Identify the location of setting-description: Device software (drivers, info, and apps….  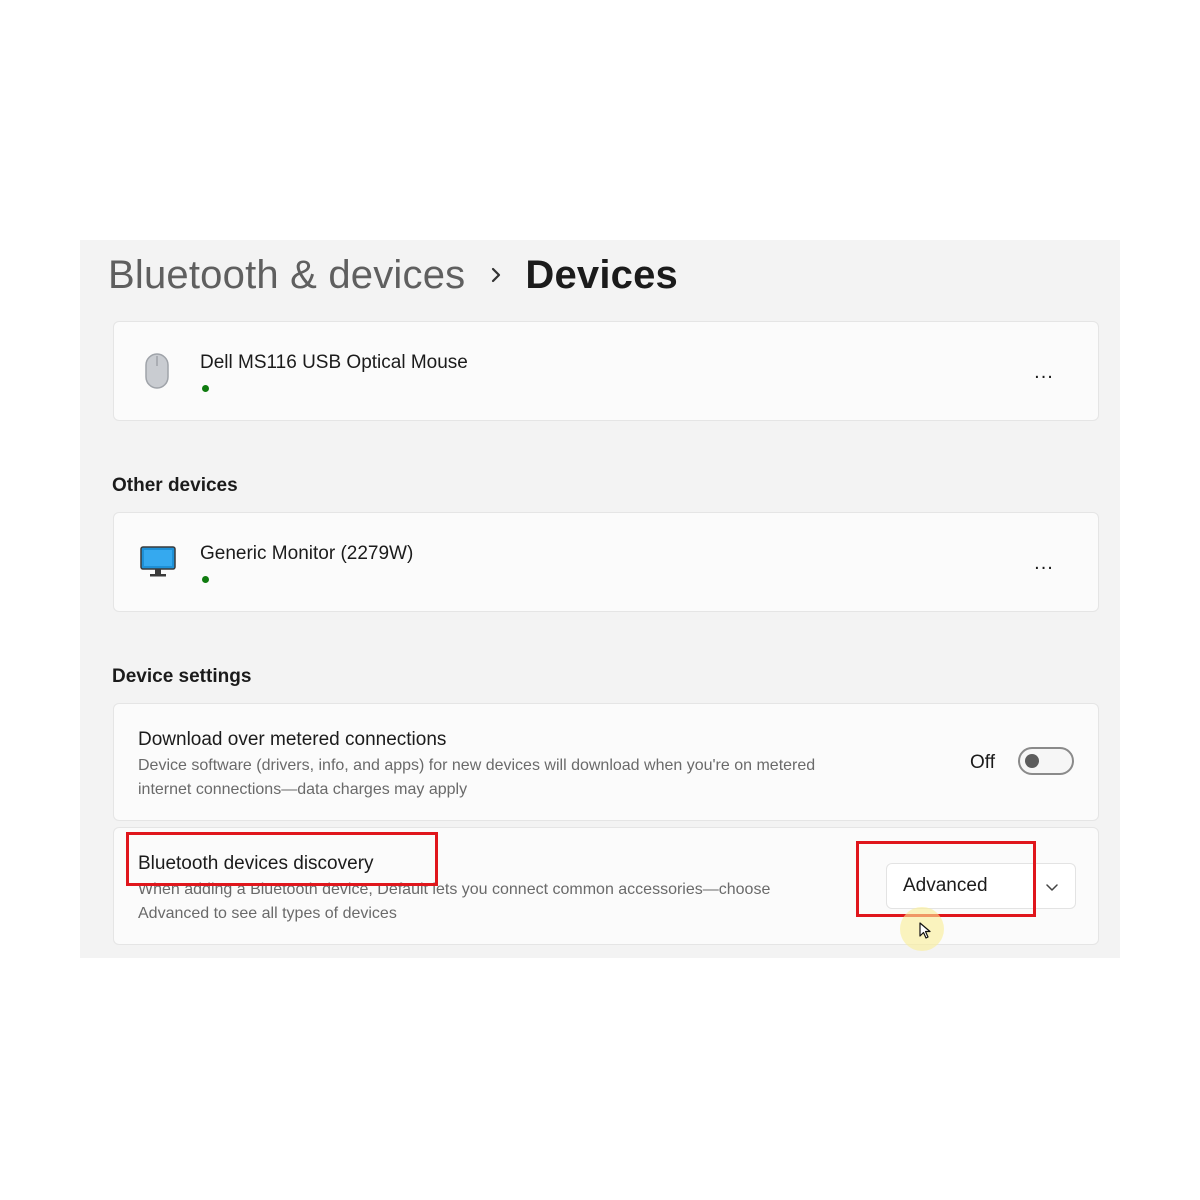
(477, 777).